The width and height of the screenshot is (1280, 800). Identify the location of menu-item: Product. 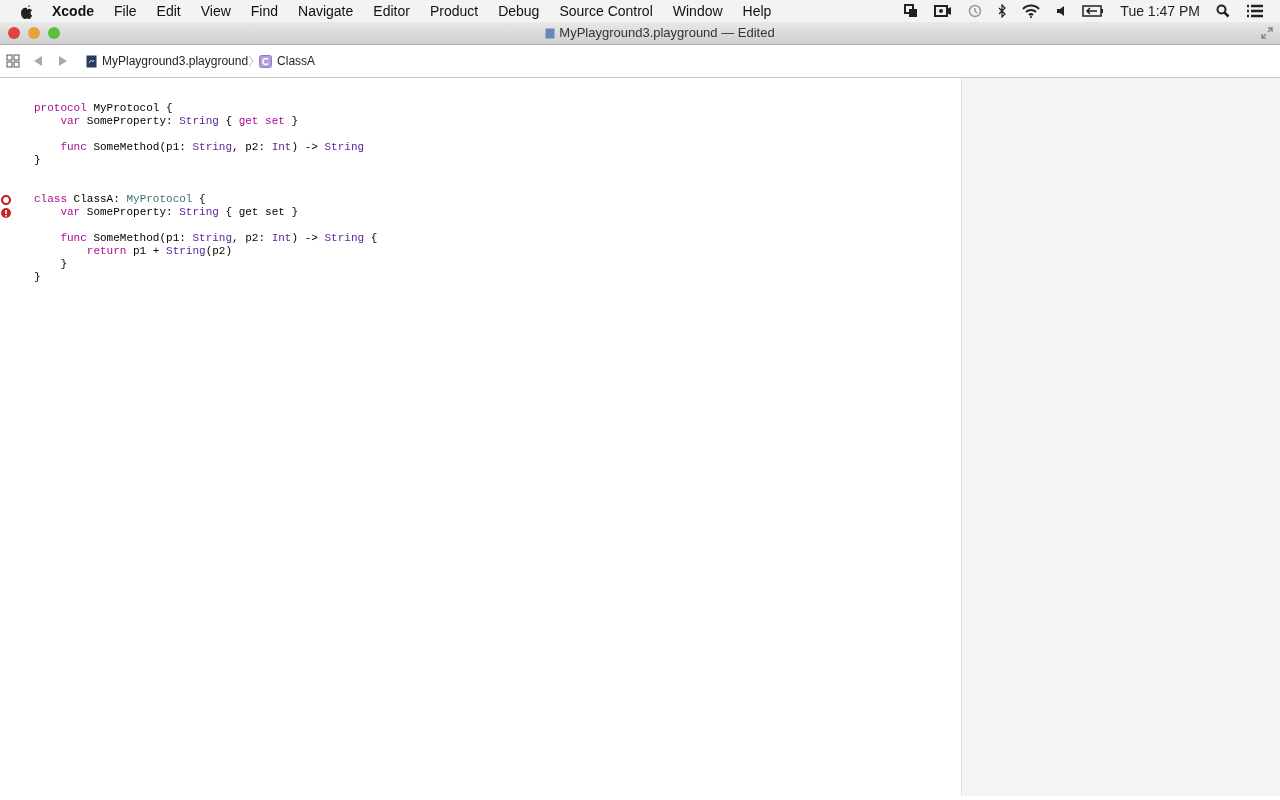
(454, 11).